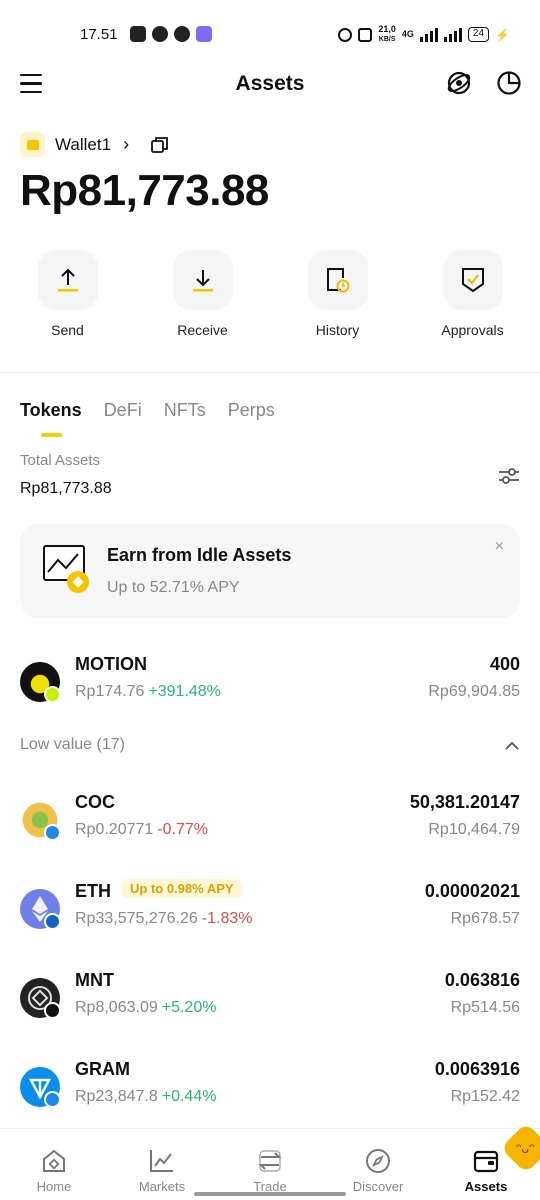 The height and width of the screenshot is (1200, 540). I want to click on token-price-value: Rp174.76, so click(110, 691).